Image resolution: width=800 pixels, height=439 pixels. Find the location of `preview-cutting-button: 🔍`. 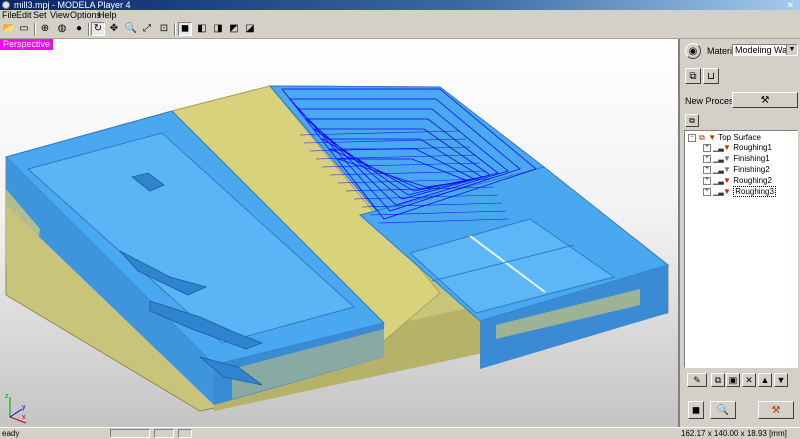

preview-cutting-button: 🔍 is located at coordinates (723, 410).